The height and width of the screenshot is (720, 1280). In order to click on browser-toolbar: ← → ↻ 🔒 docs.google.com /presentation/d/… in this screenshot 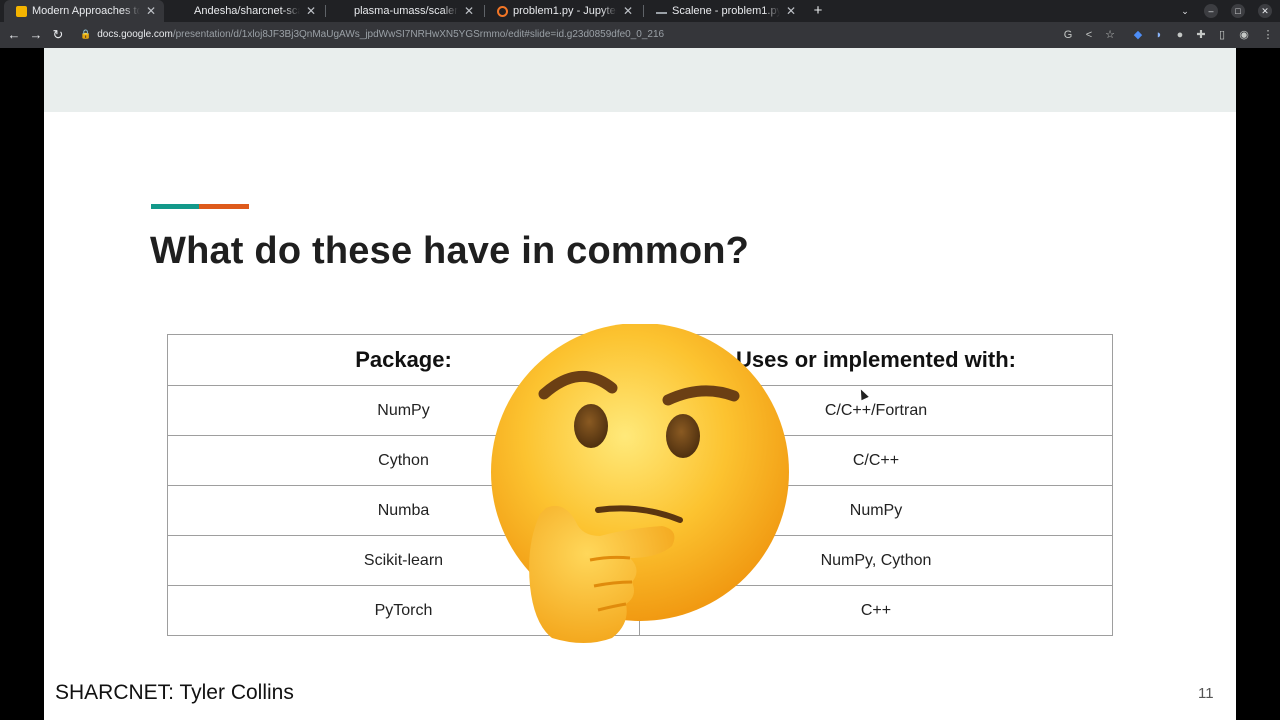, I will do `click(640, 35)`.